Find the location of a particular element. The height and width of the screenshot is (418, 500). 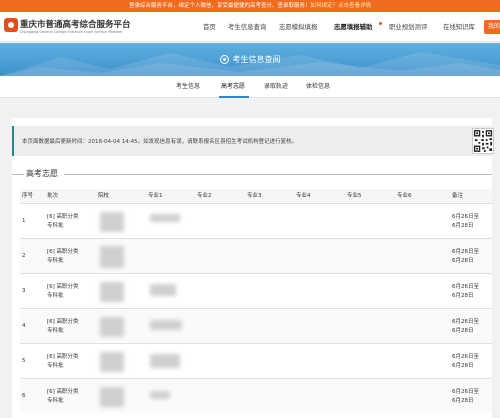

banner-link: 如何绑定？点击查看详情 is located at coordinates (341, 6).